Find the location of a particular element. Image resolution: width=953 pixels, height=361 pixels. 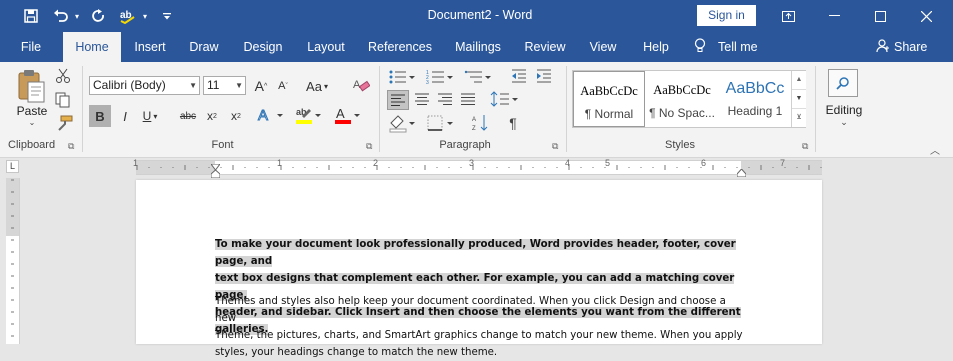

ribbon-display-options-icon is located at coordinates (788, 16).